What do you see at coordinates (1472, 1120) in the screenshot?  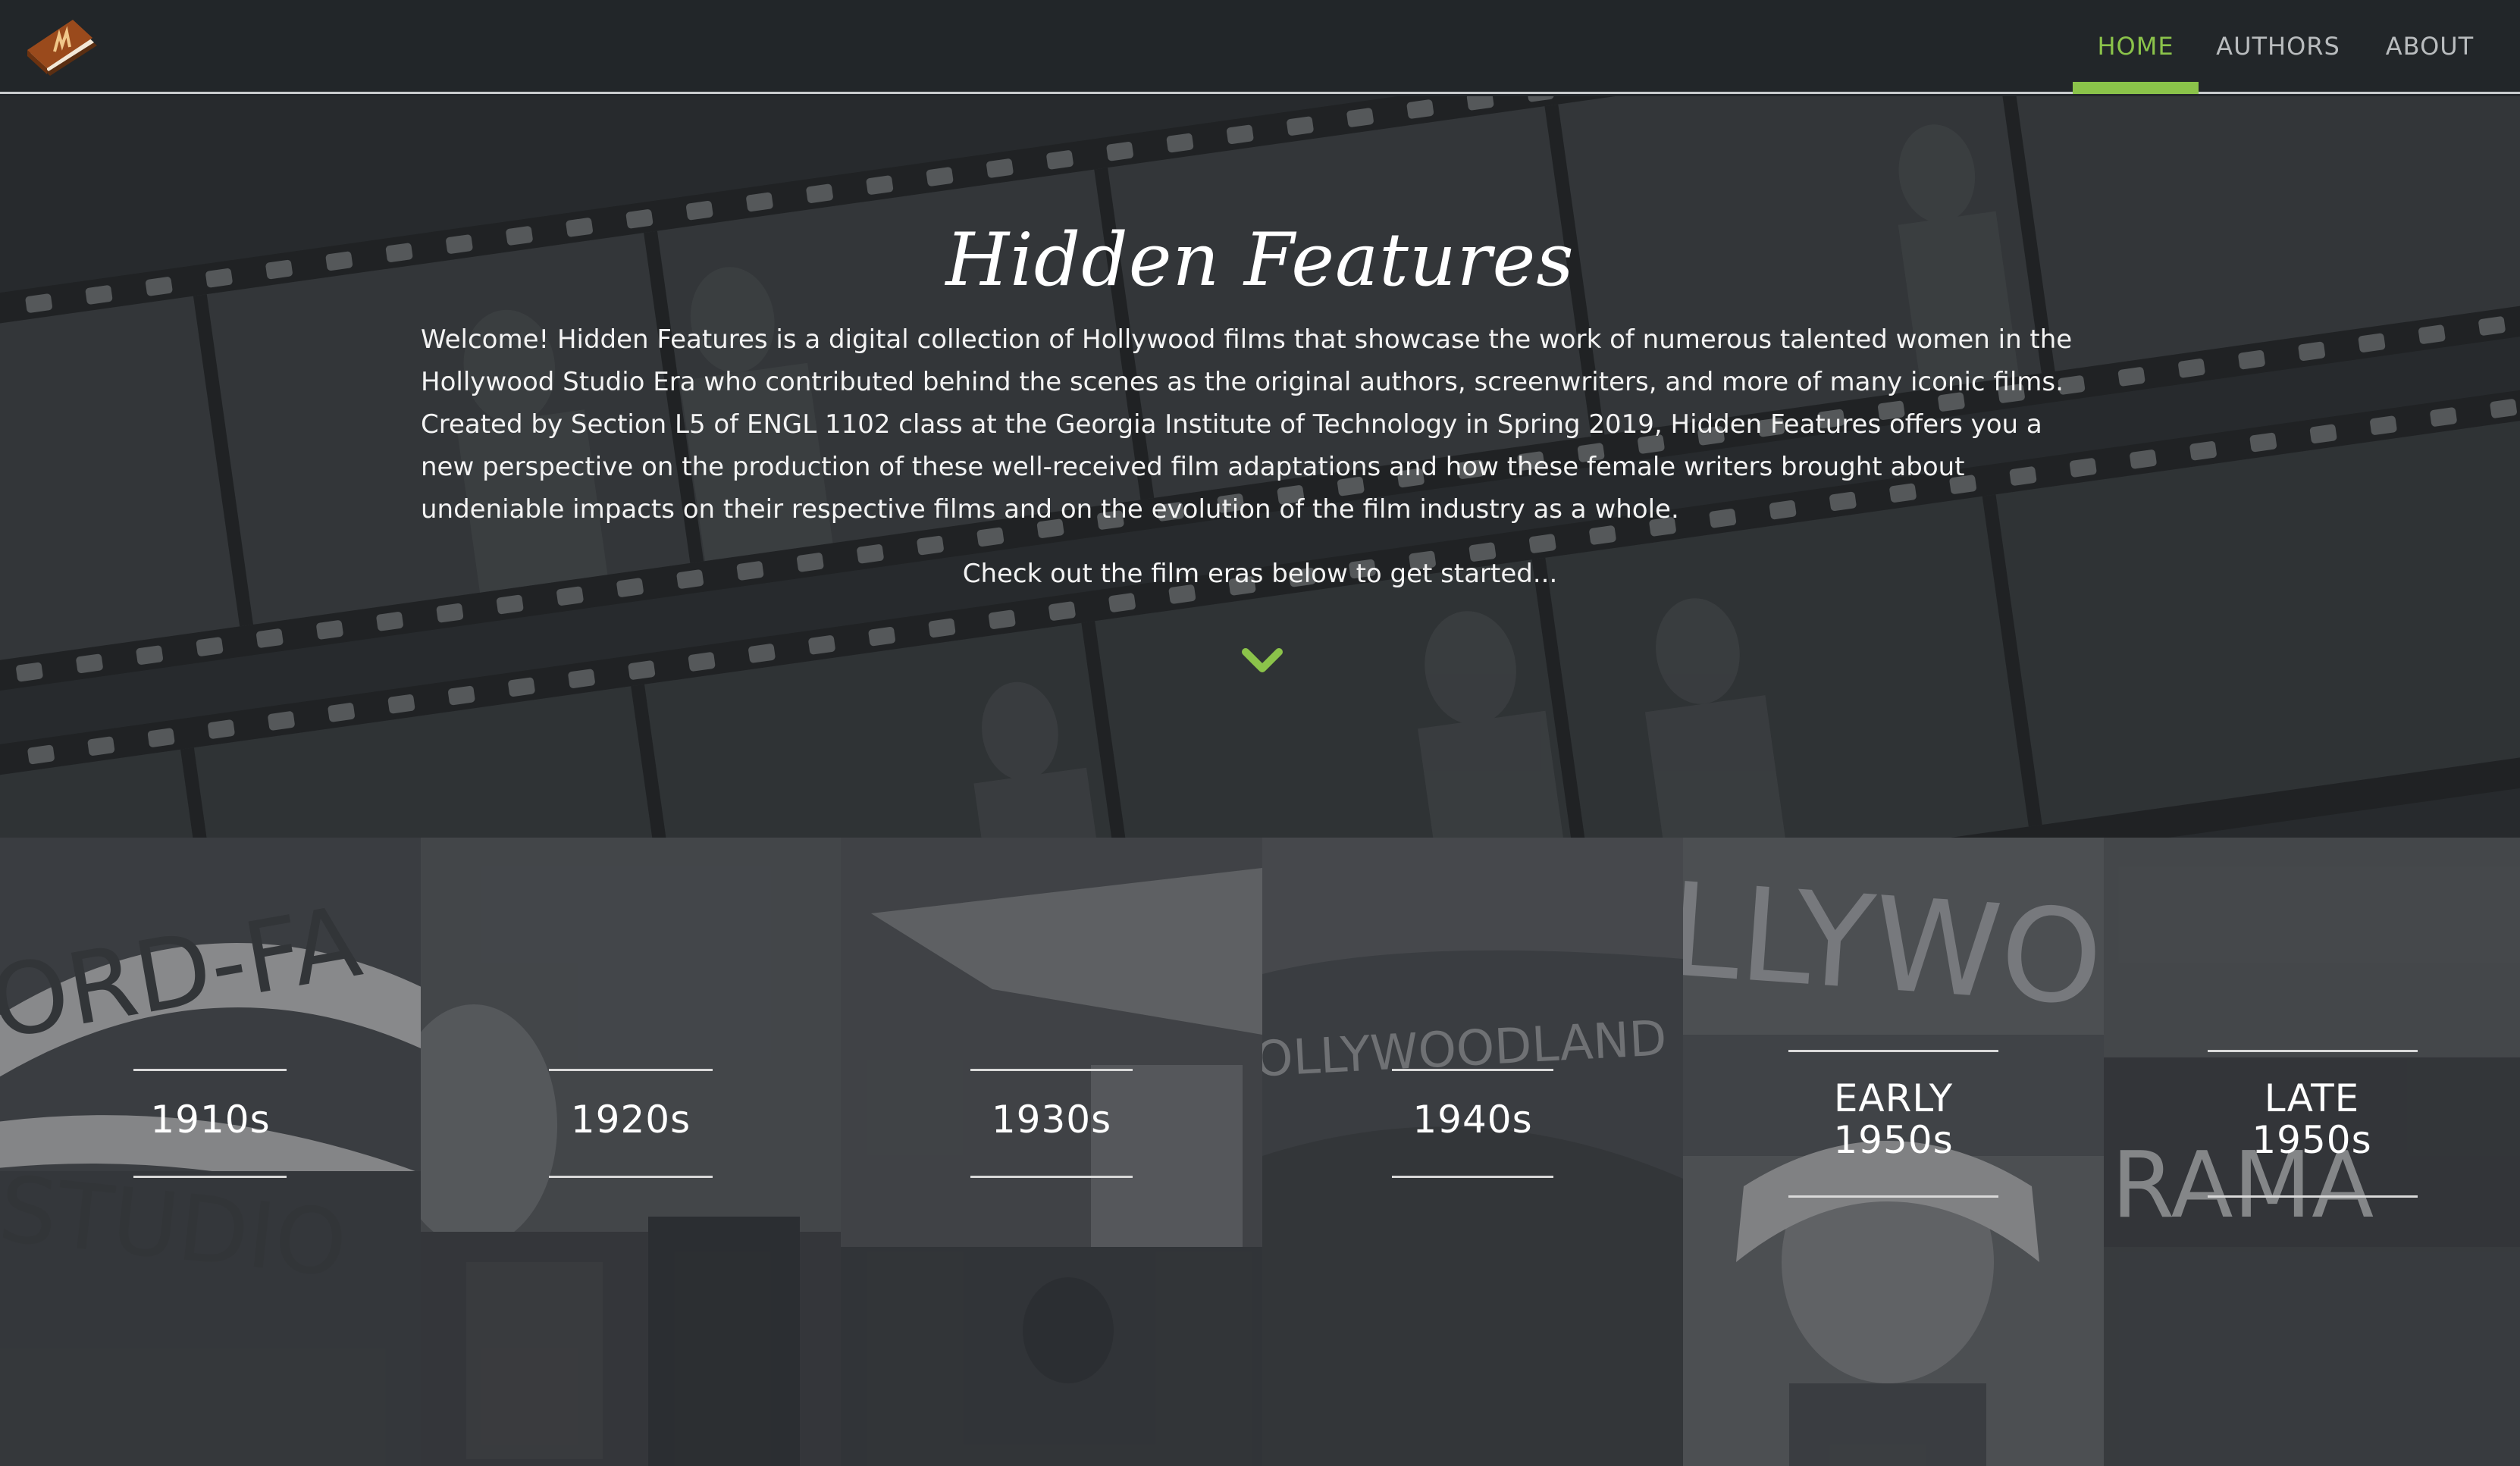 I see `era-label: 1940s` at bounding box center [1472, 1120].